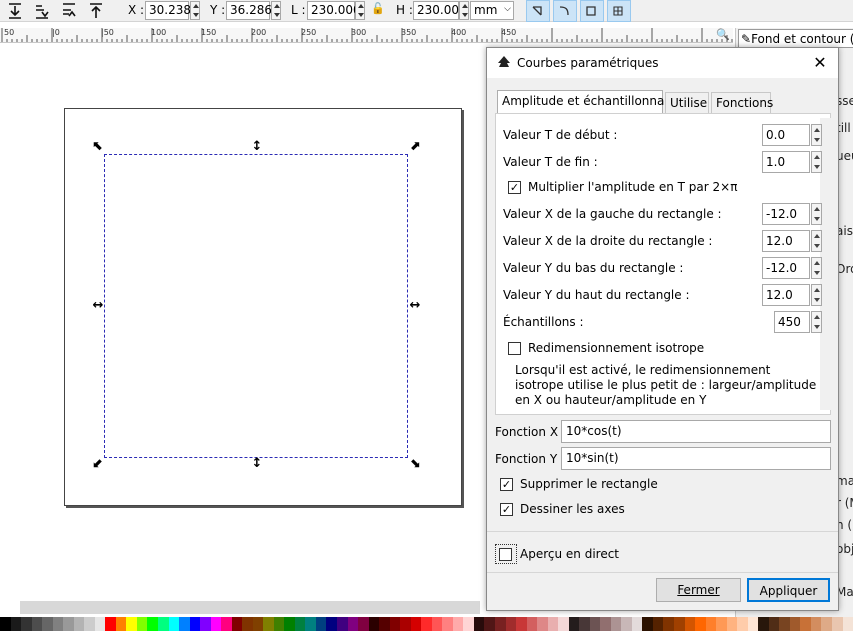 The height and width of the screenshot is (631, 853). Describe the element at coordinates (723, 34) in the screenshot. I see `zoom-icon: 🔍` at that location.